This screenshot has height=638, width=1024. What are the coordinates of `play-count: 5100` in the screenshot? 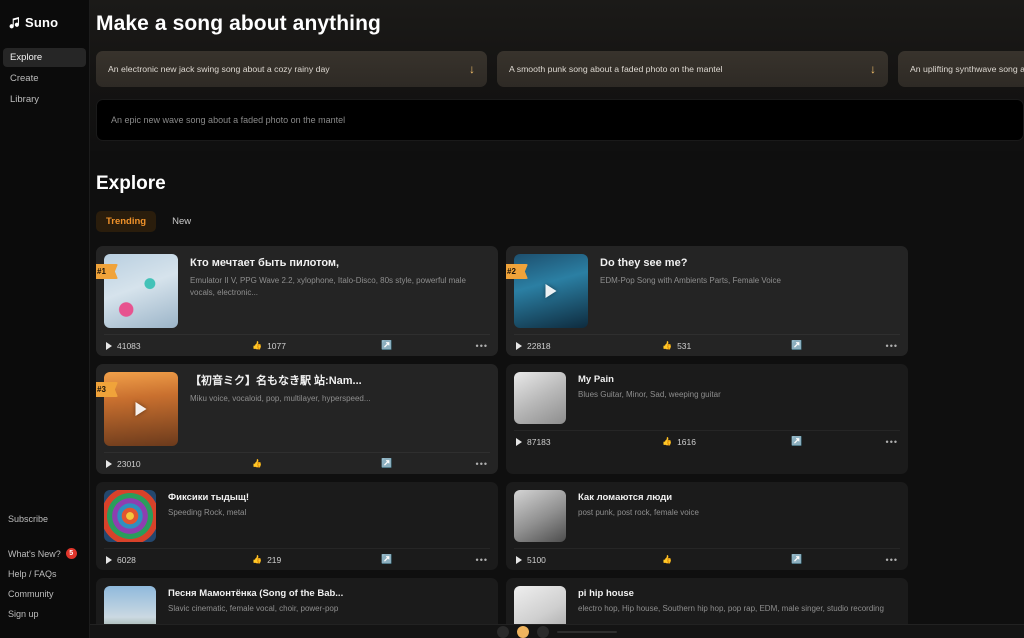 It's located at (589, 560).